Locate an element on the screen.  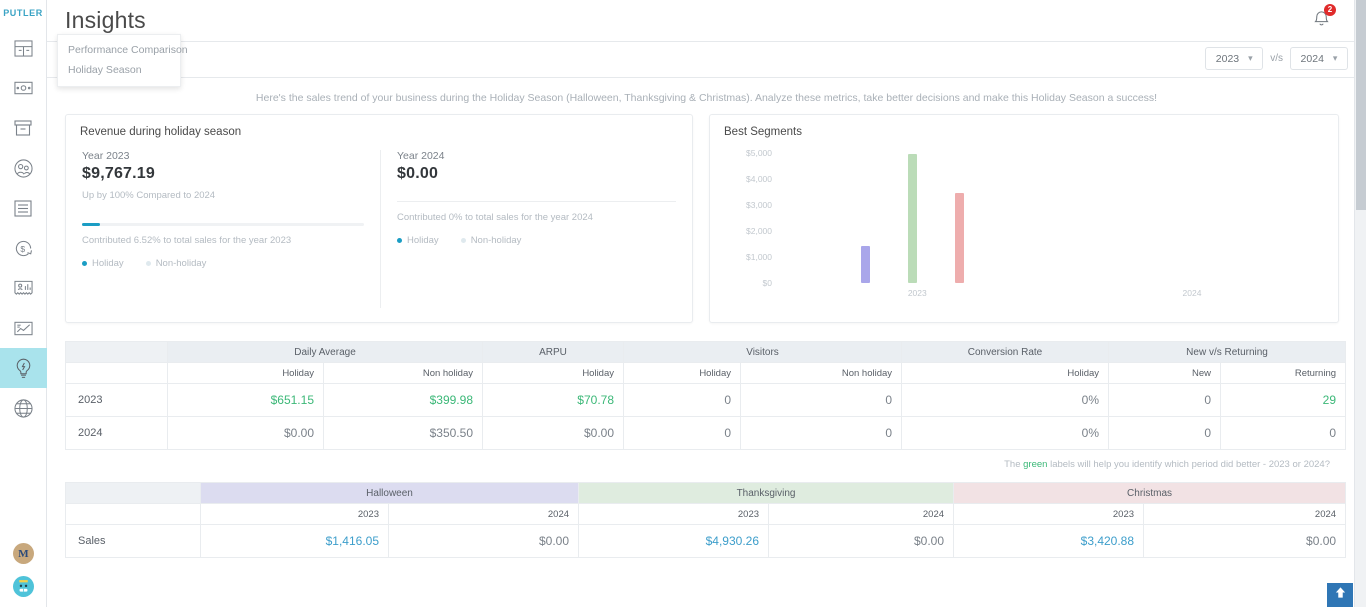
notifications-button: 2 is located at coordinates (1324, 18).